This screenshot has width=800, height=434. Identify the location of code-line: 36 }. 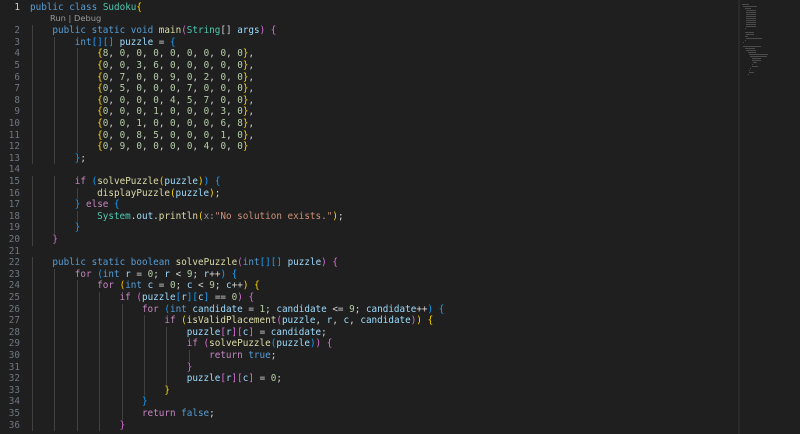
(369, 426).